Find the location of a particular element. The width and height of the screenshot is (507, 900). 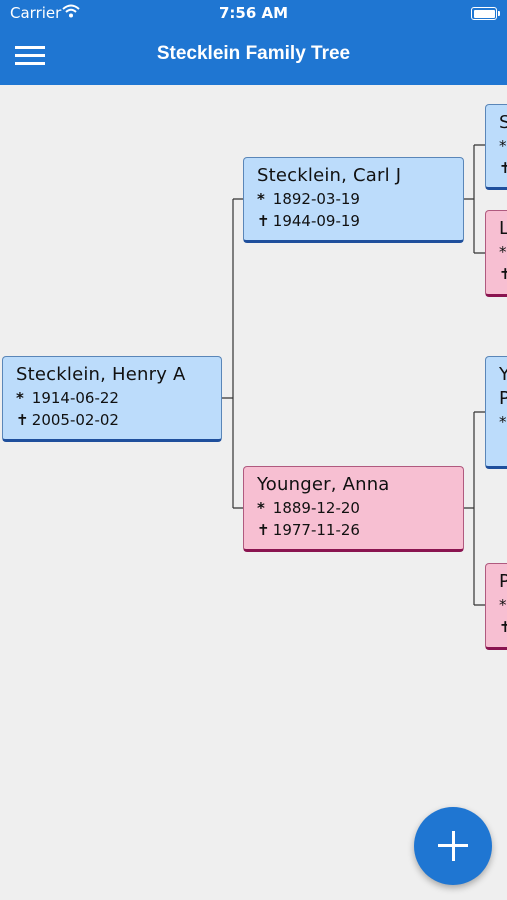

partial-name: Y is located at coordinates (503, 375).